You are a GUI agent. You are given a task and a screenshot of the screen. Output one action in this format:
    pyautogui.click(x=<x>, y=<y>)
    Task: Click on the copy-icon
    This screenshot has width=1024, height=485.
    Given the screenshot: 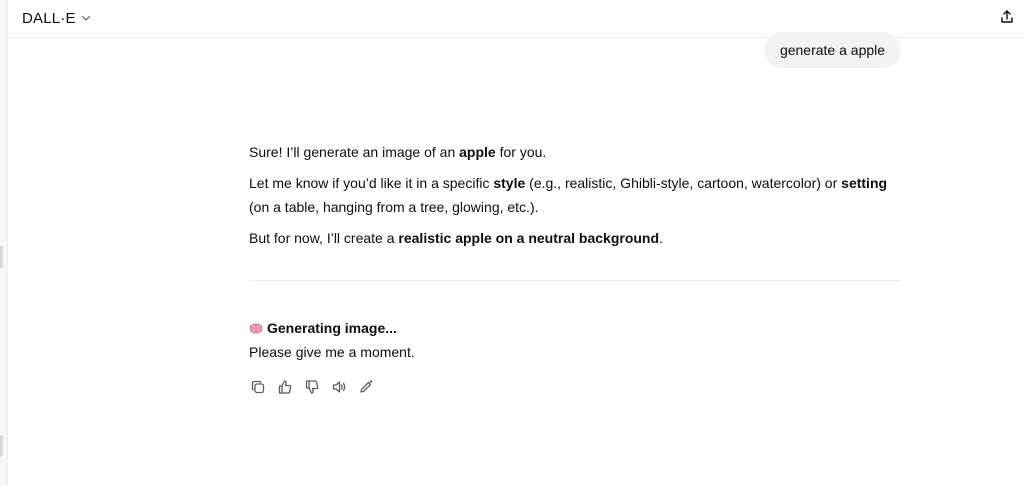 What is the action you would take?
    pyautogui.click(x=257, y=386)
    